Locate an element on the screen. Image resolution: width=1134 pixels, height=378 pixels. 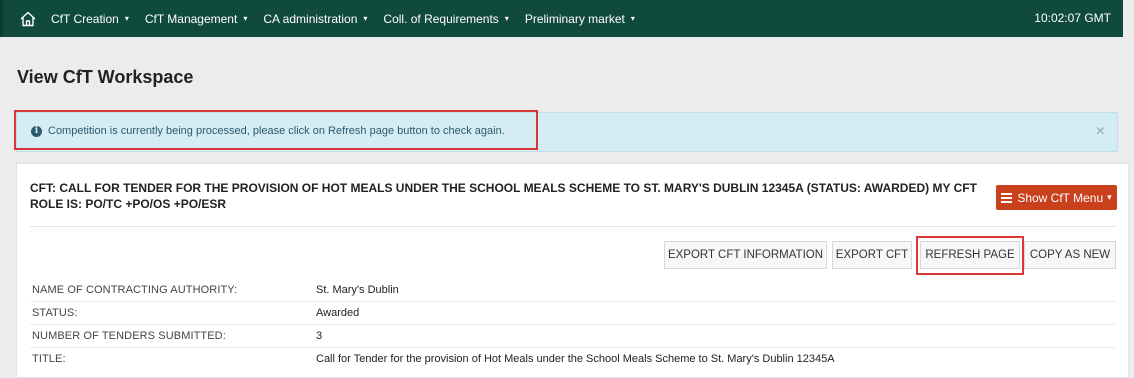
show-menu-label: Show CfT Menu is located at coordinates (1060, 197).